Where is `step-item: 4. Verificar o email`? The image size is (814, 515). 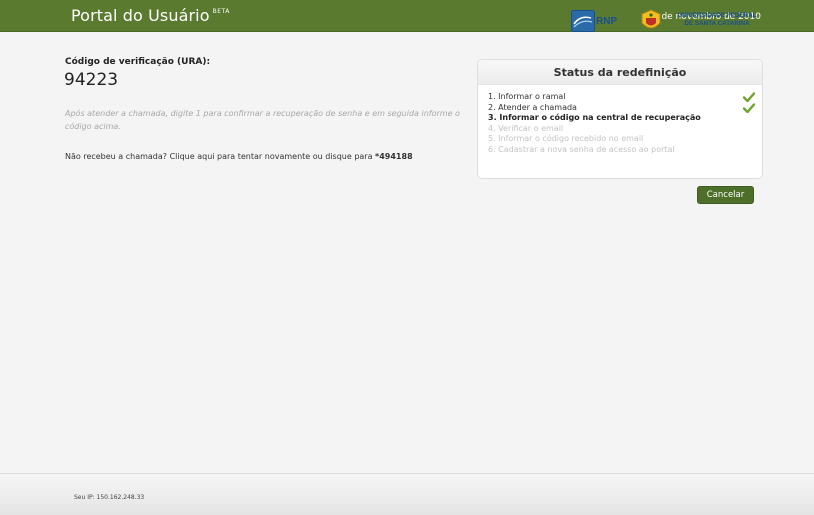
step-item: 4. Verificar o email is located at coordinates (526, 128).